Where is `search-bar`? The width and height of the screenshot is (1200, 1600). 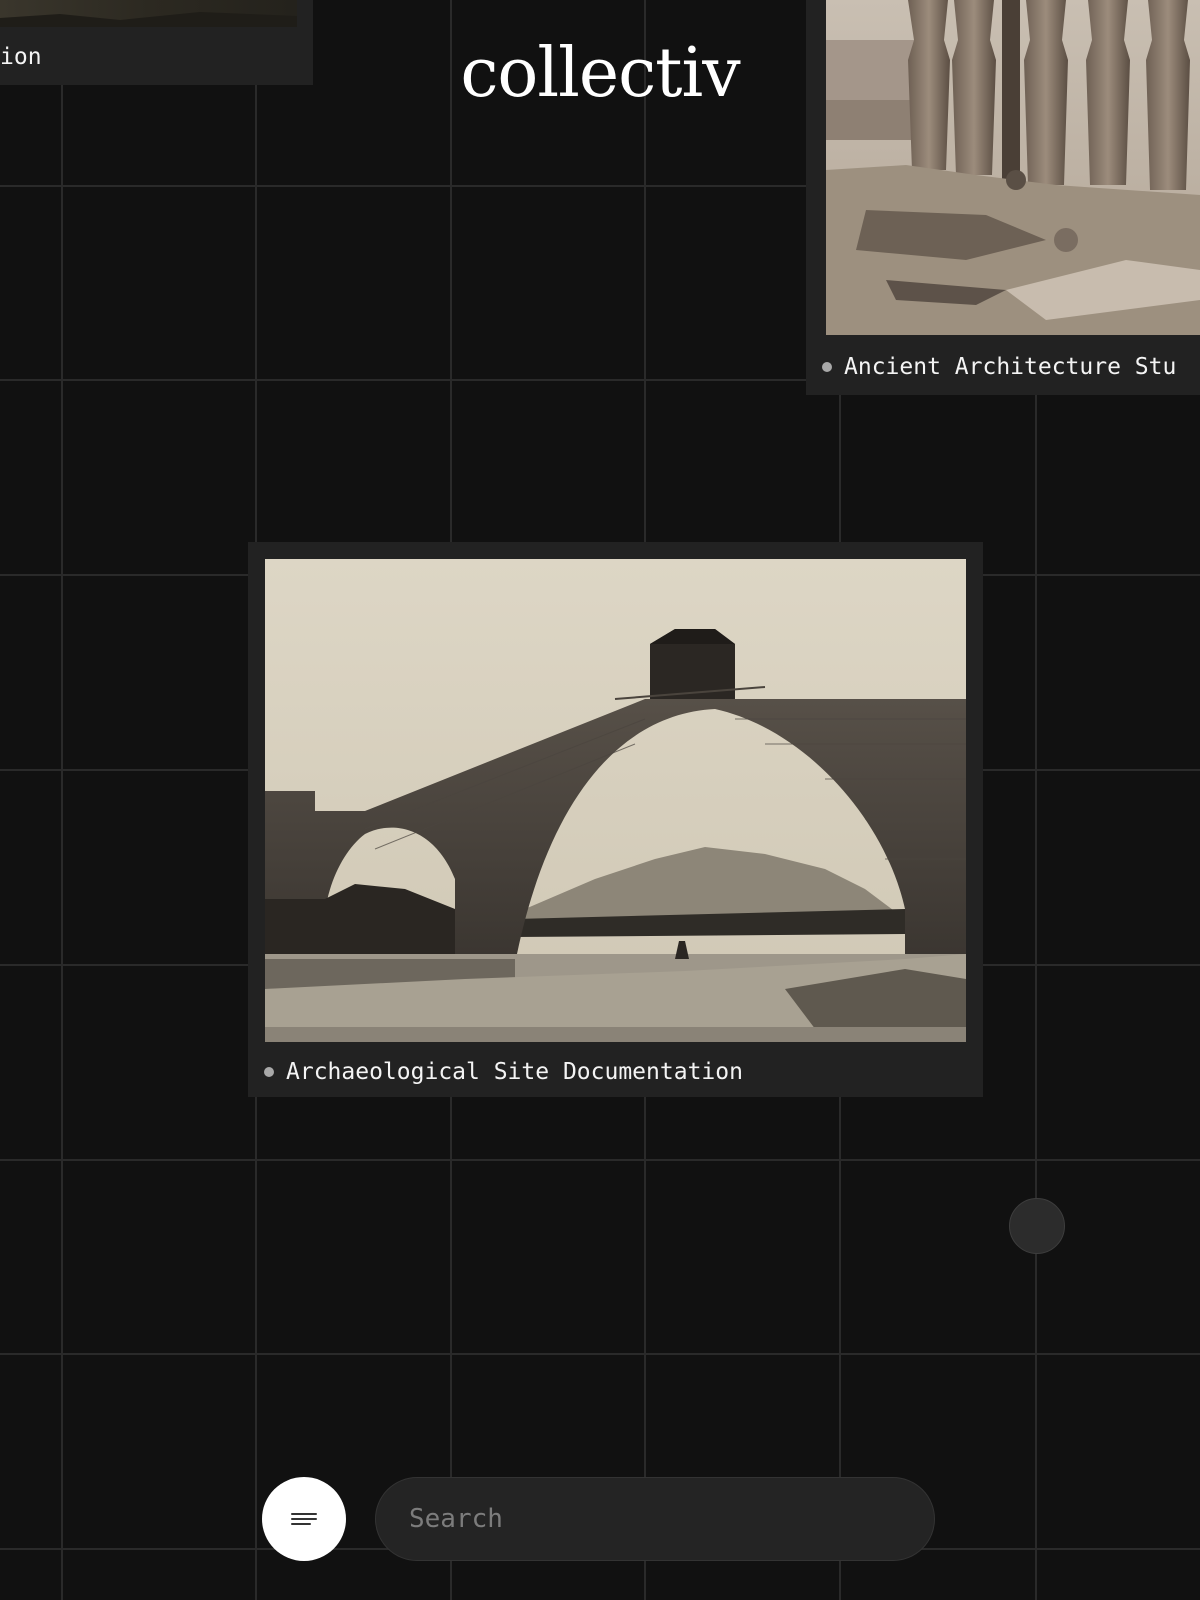 search-bar is located at coordinates (655, 1519).